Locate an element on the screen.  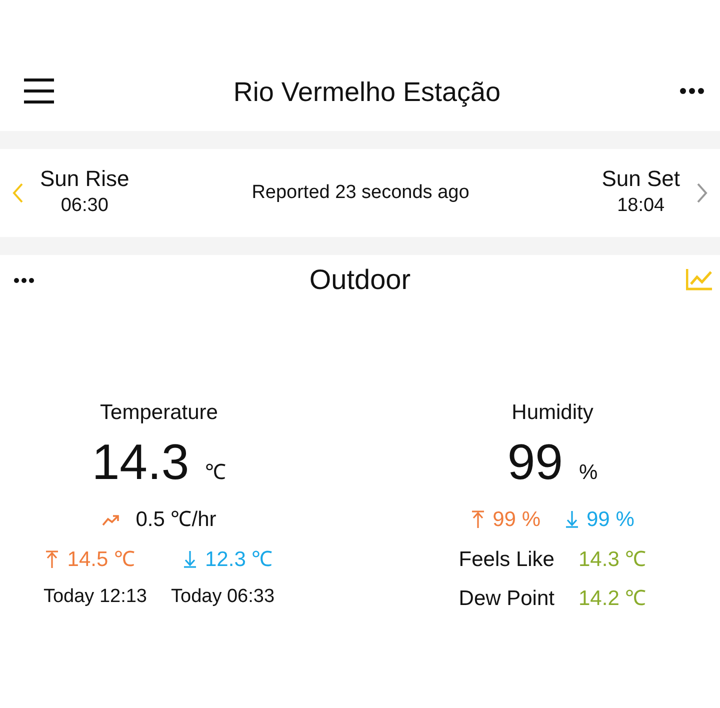
window-title: Rio Vermelho Estação is located at coordinates (367, 92).